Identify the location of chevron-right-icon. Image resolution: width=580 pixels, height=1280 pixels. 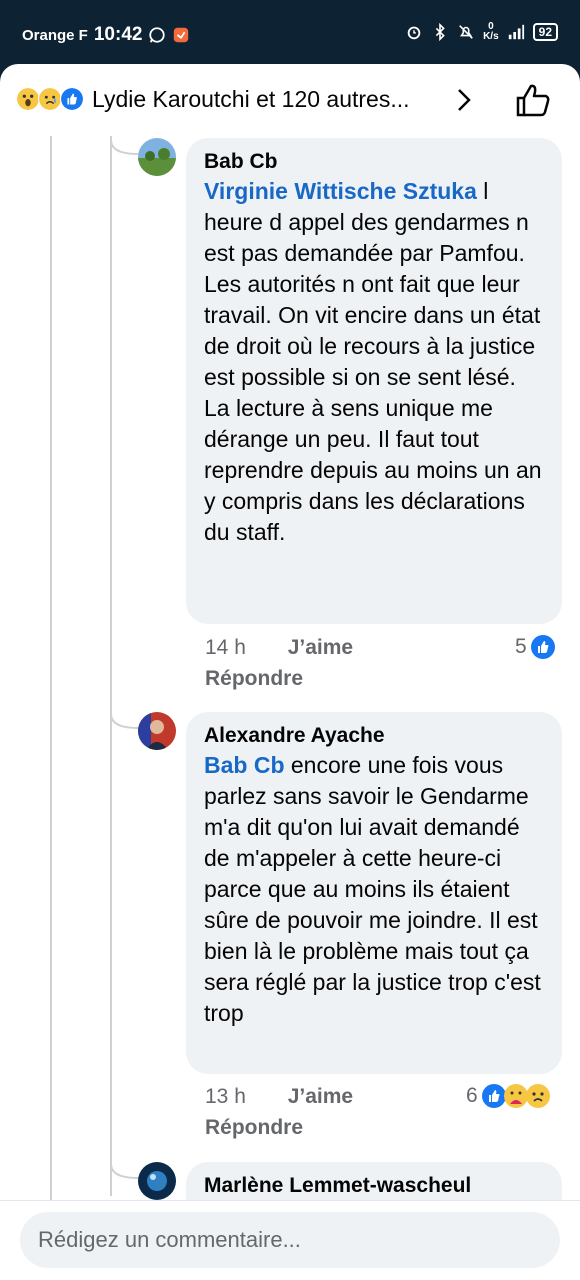
(464, 100).